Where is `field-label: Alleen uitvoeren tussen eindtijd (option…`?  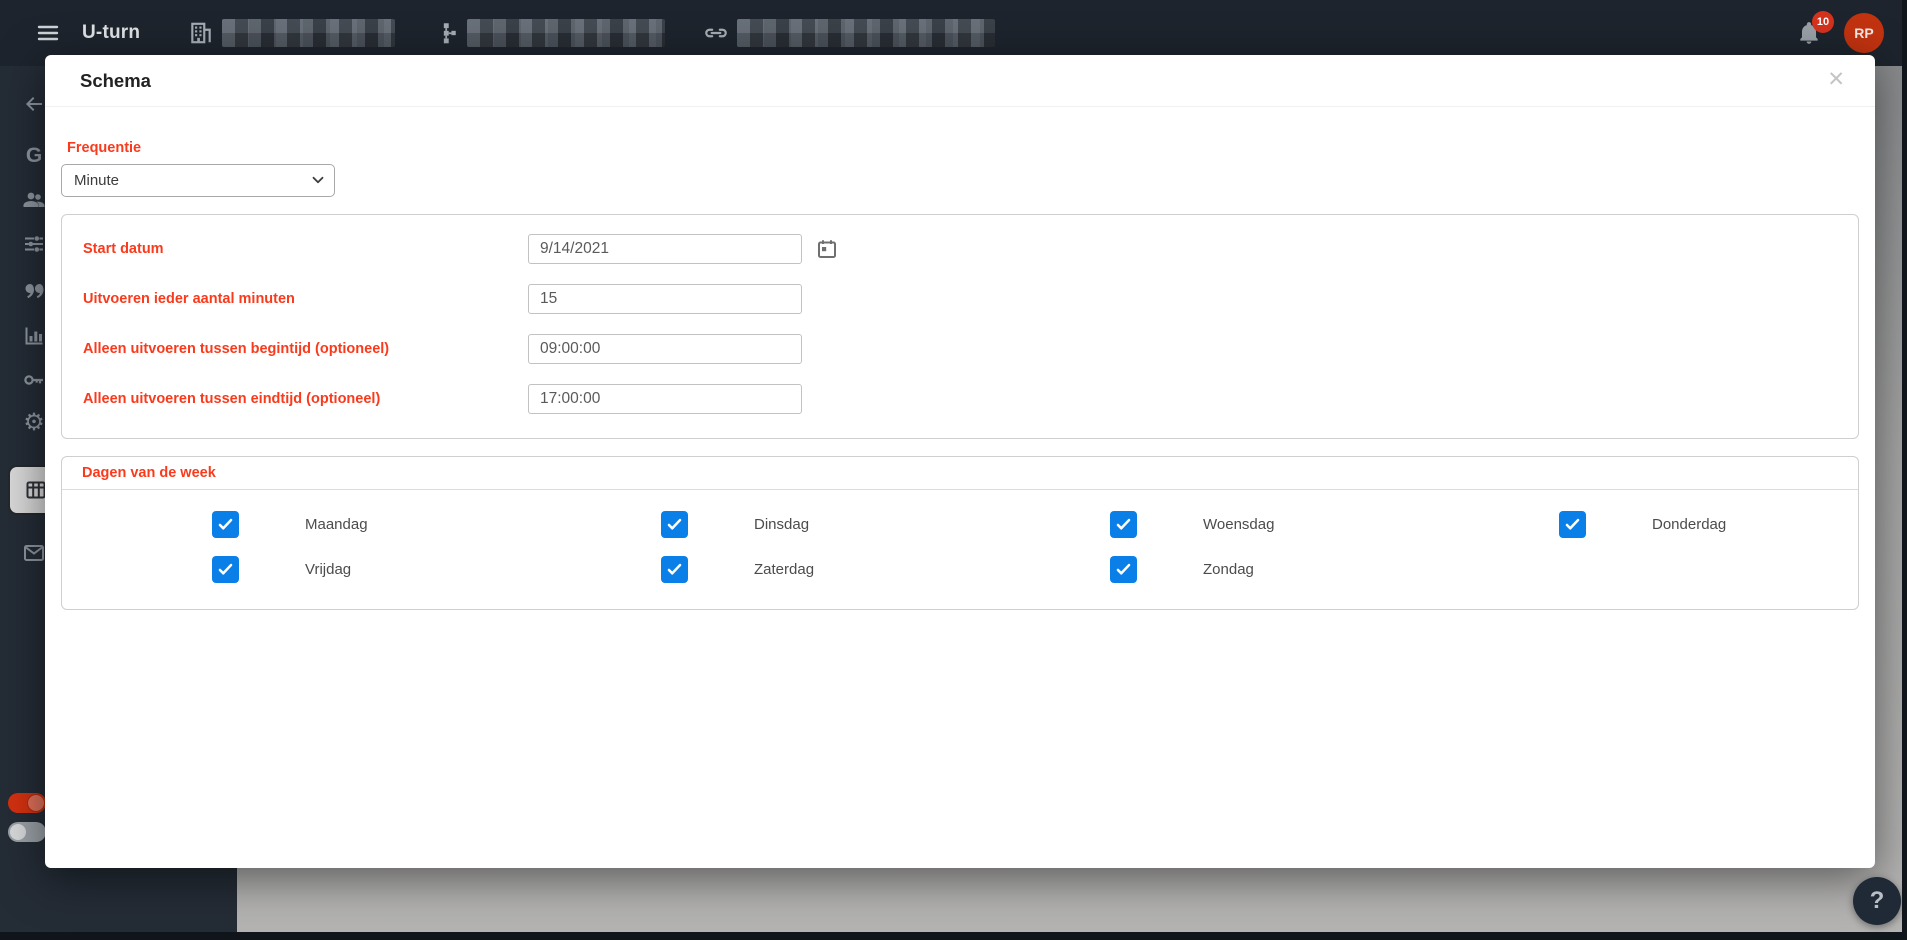
field-label: Alleen uitvoeren tussen eindtijd (option… is located at coordinates (232, 399).